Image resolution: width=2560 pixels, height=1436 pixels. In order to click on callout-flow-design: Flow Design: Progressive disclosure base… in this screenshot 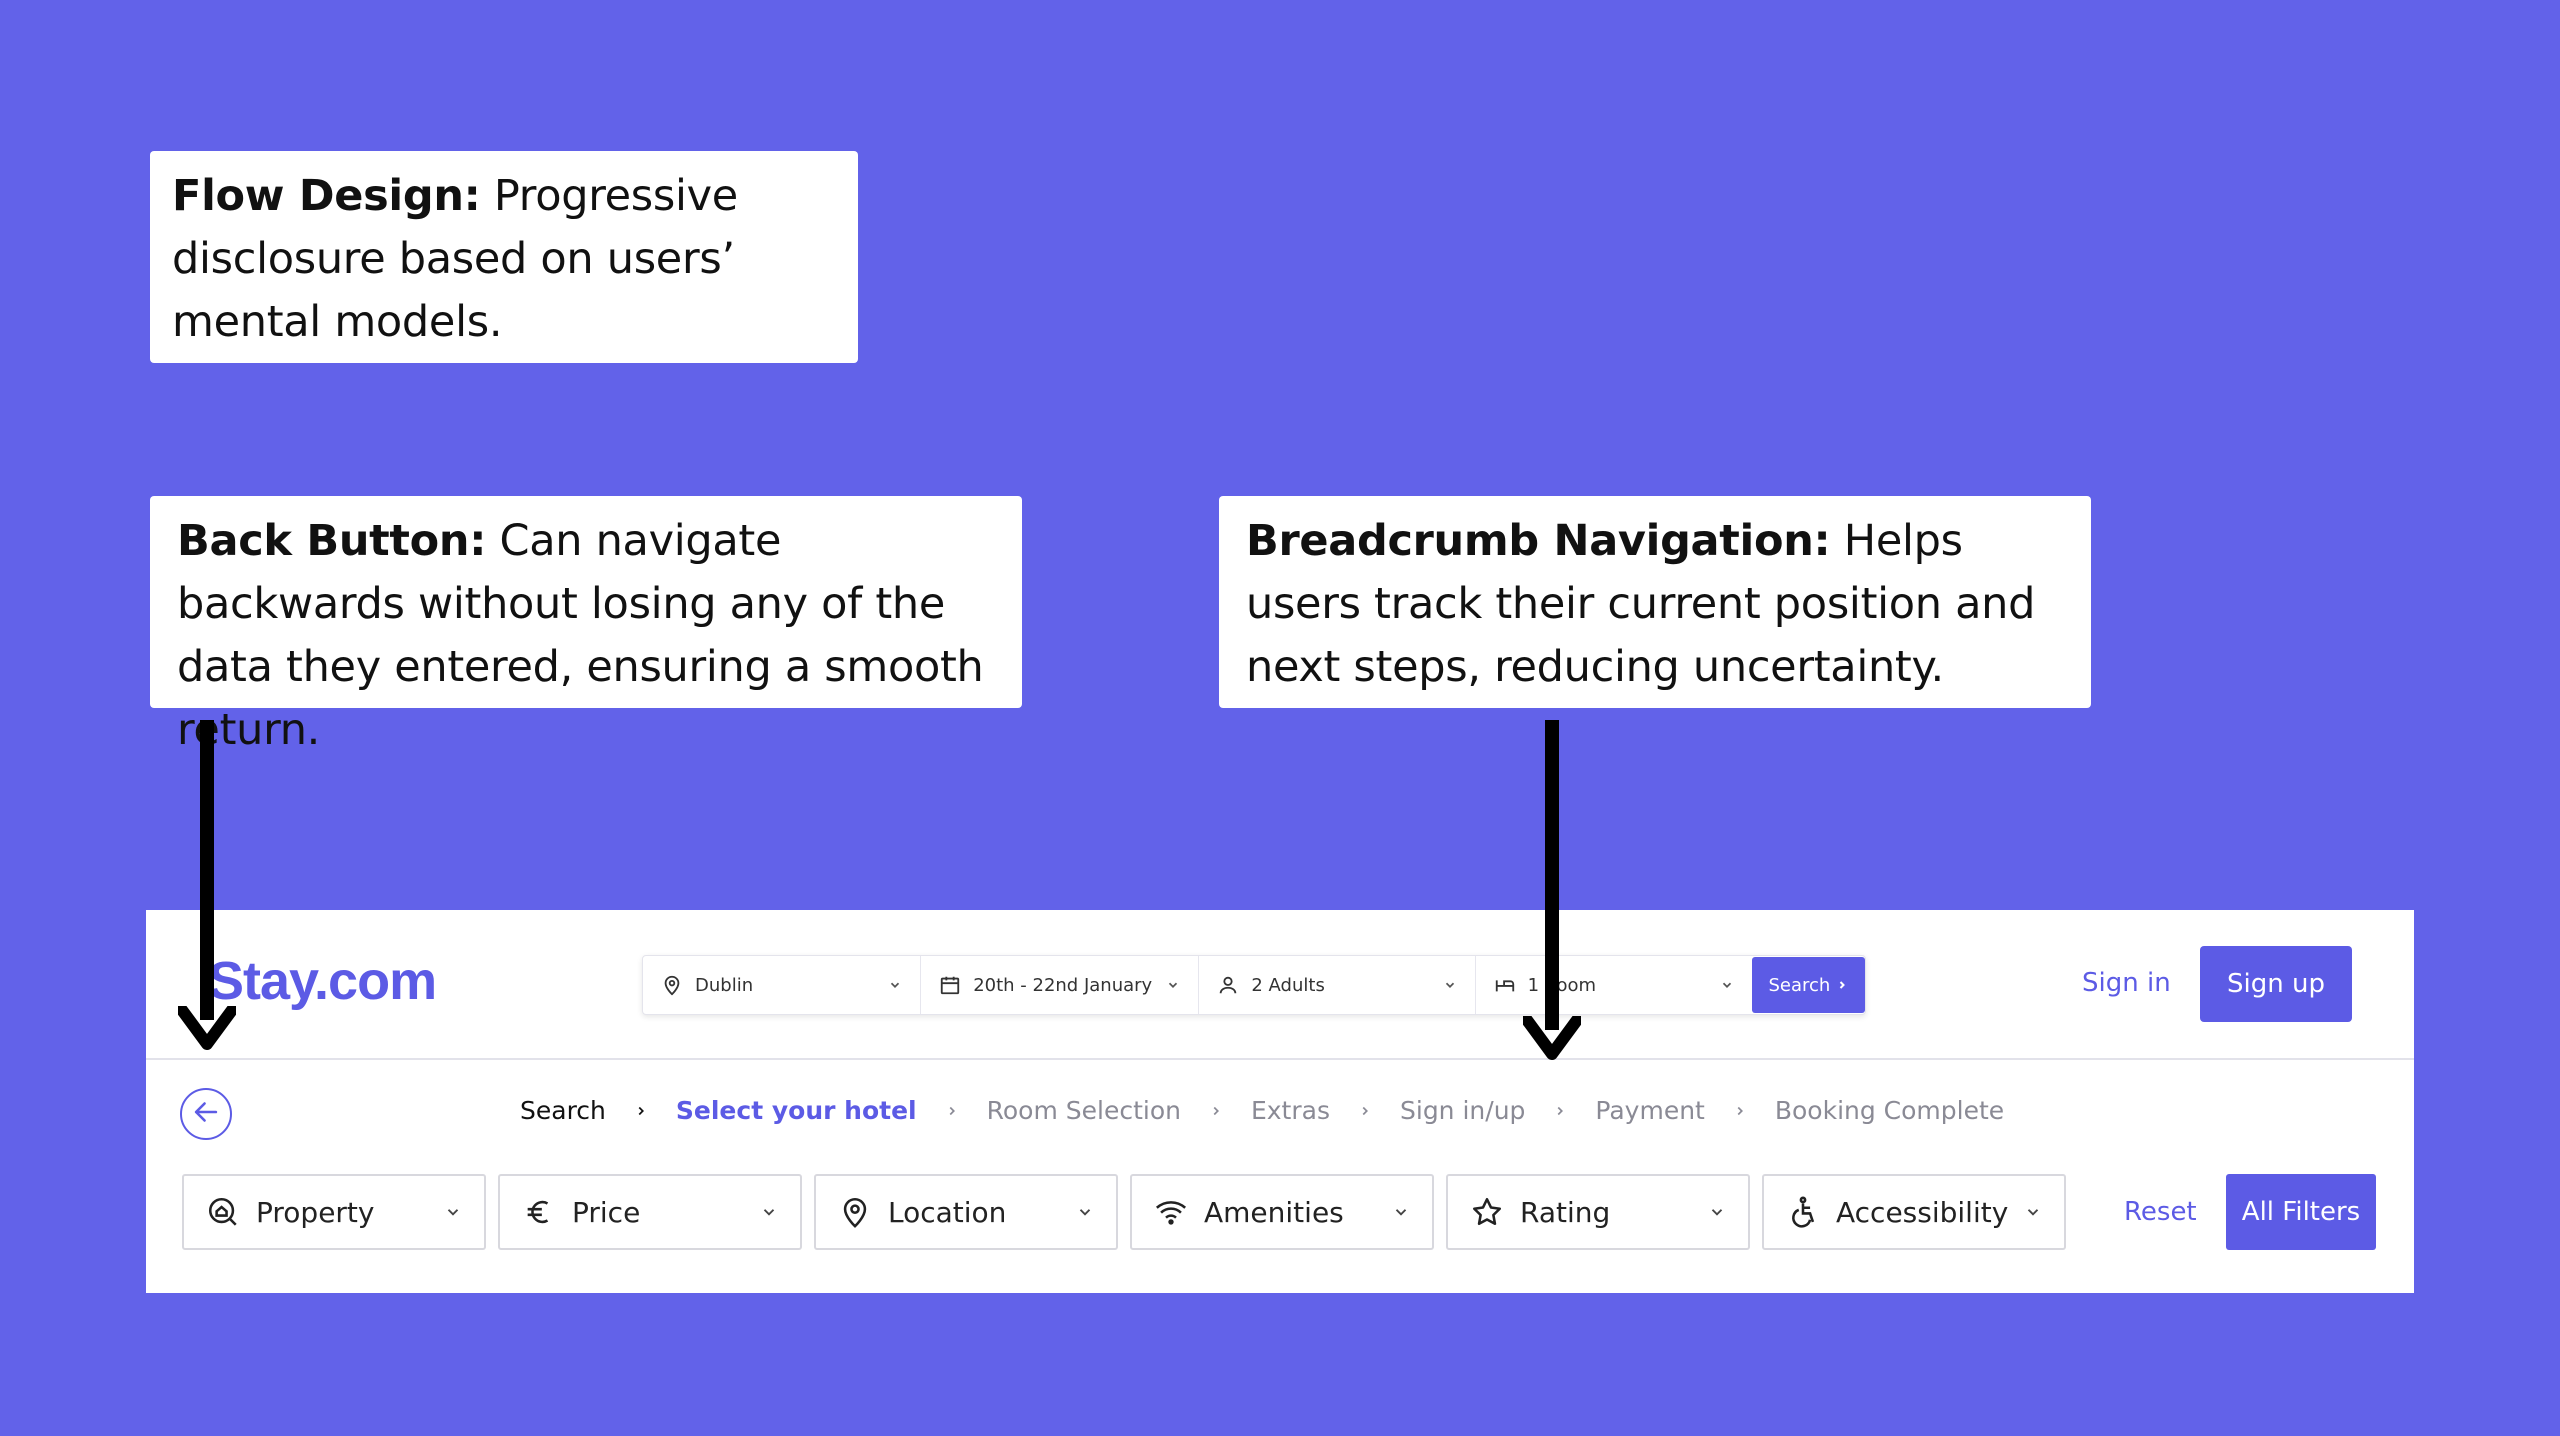, I will do `click(504, 257)`.